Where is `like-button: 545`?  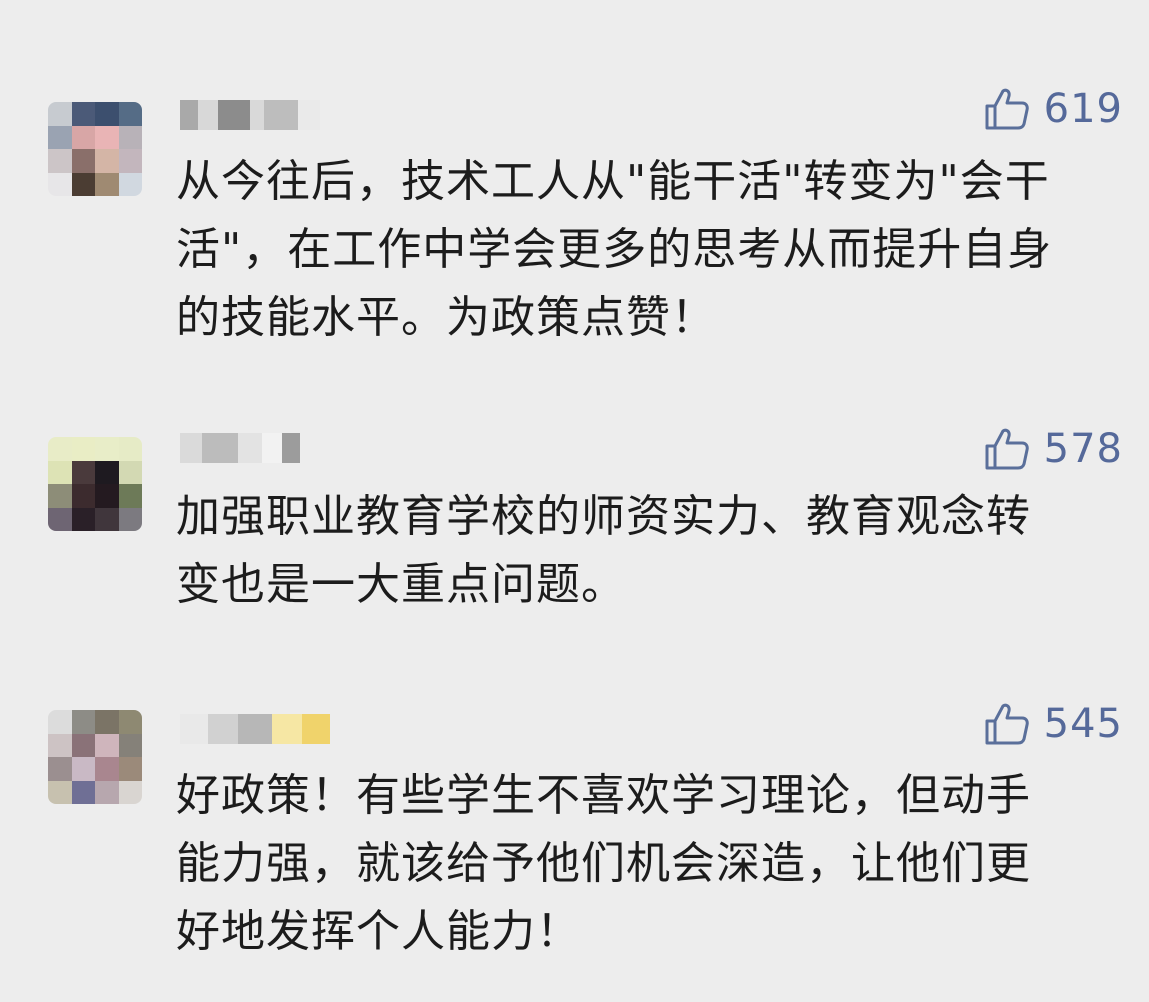 like-button: 545 is located at coordinates (1053, 724).